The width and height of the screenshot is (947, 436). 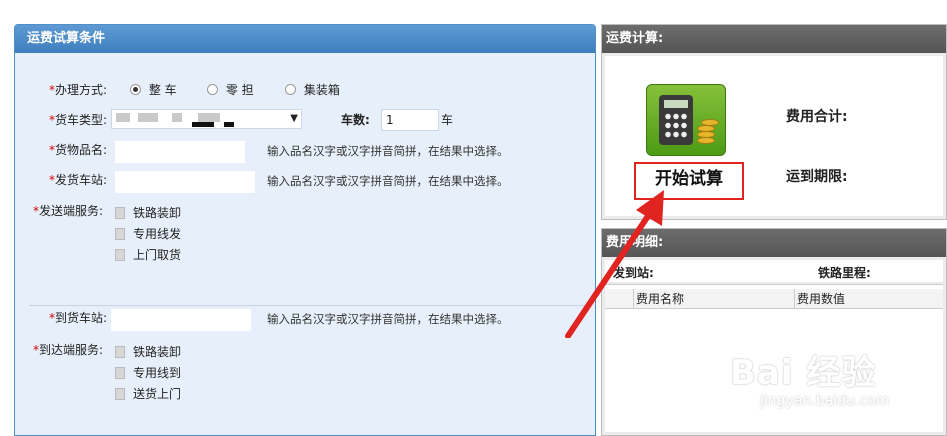 I want to click on goods-hint: 输入品名汉字或汉字拼音简拼，在结果中选择。, so click(x=388, y=151).